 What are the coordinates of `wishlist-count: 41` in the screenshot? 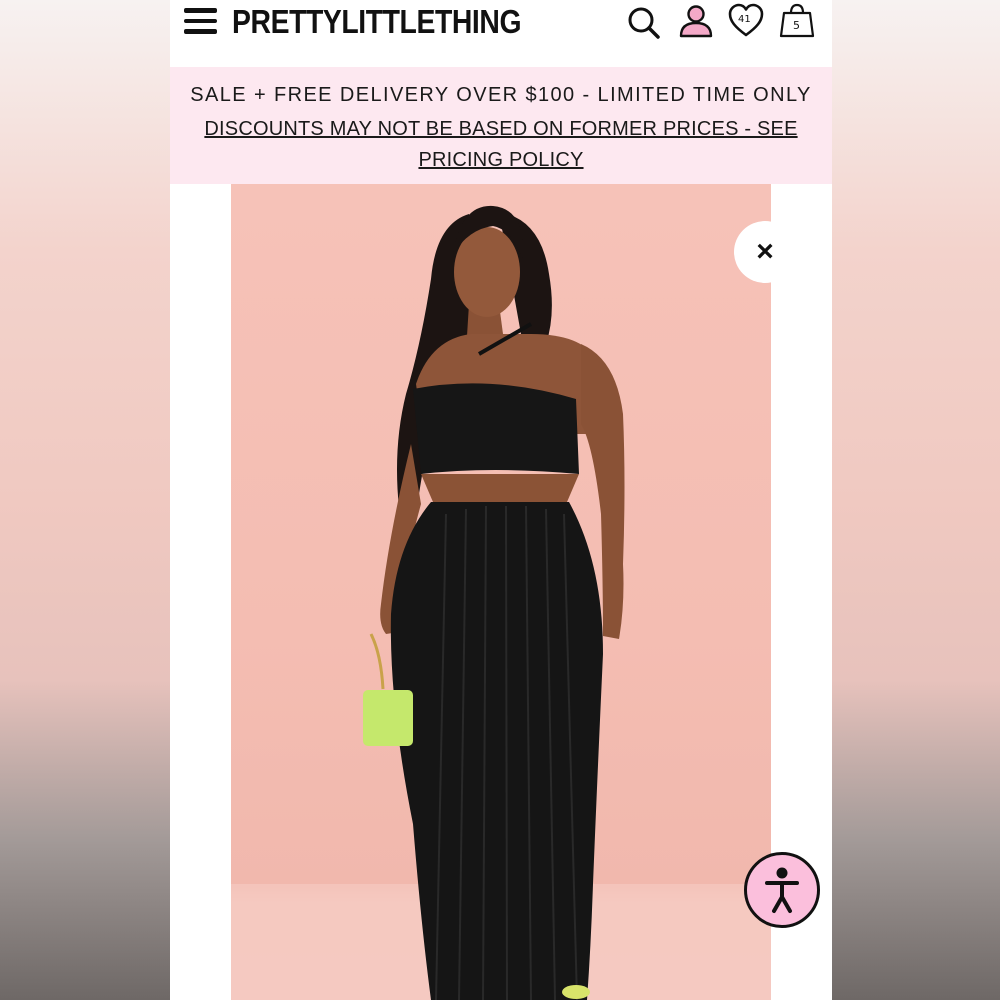 It's located at (744, 19).